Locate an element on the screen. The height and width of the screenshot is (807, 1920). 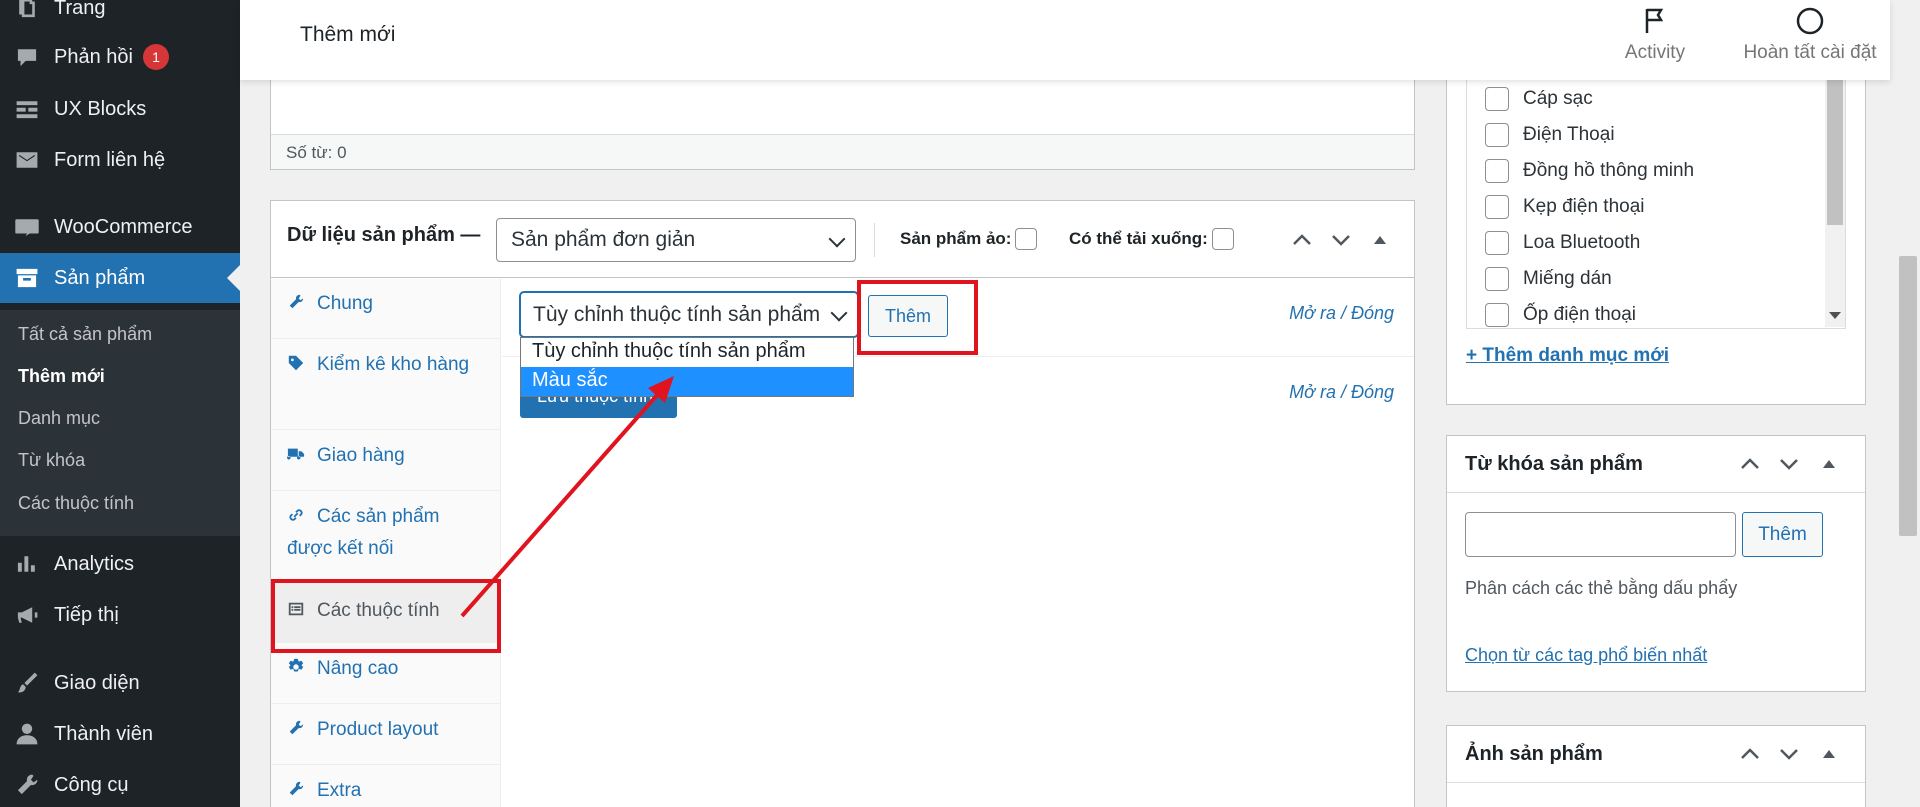
highlight-attributes-tab is located at coordinates (386, 616).